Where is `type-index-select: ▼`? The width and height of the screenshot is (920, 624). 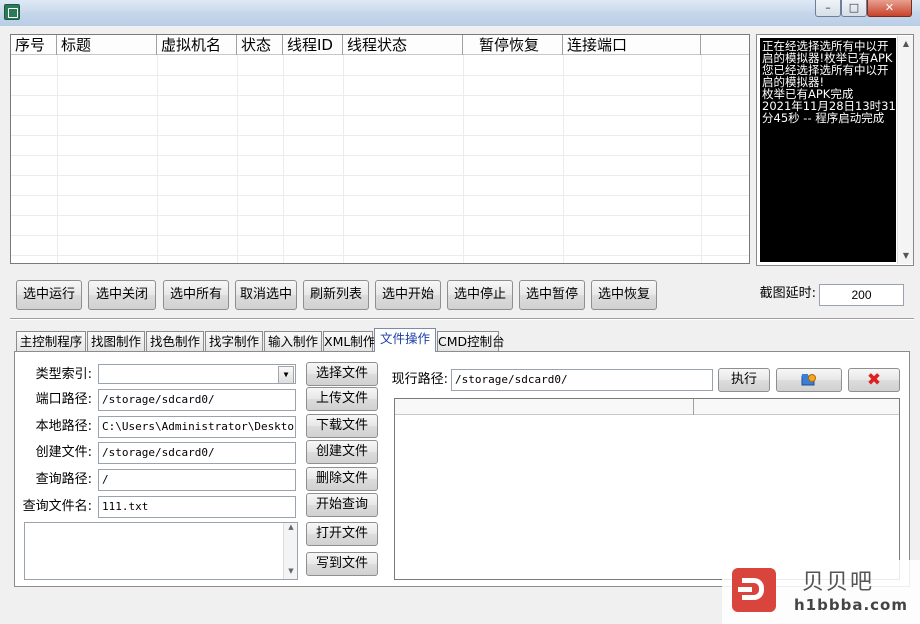
type-index-select: ▼ is located at coordinates (197, 374).